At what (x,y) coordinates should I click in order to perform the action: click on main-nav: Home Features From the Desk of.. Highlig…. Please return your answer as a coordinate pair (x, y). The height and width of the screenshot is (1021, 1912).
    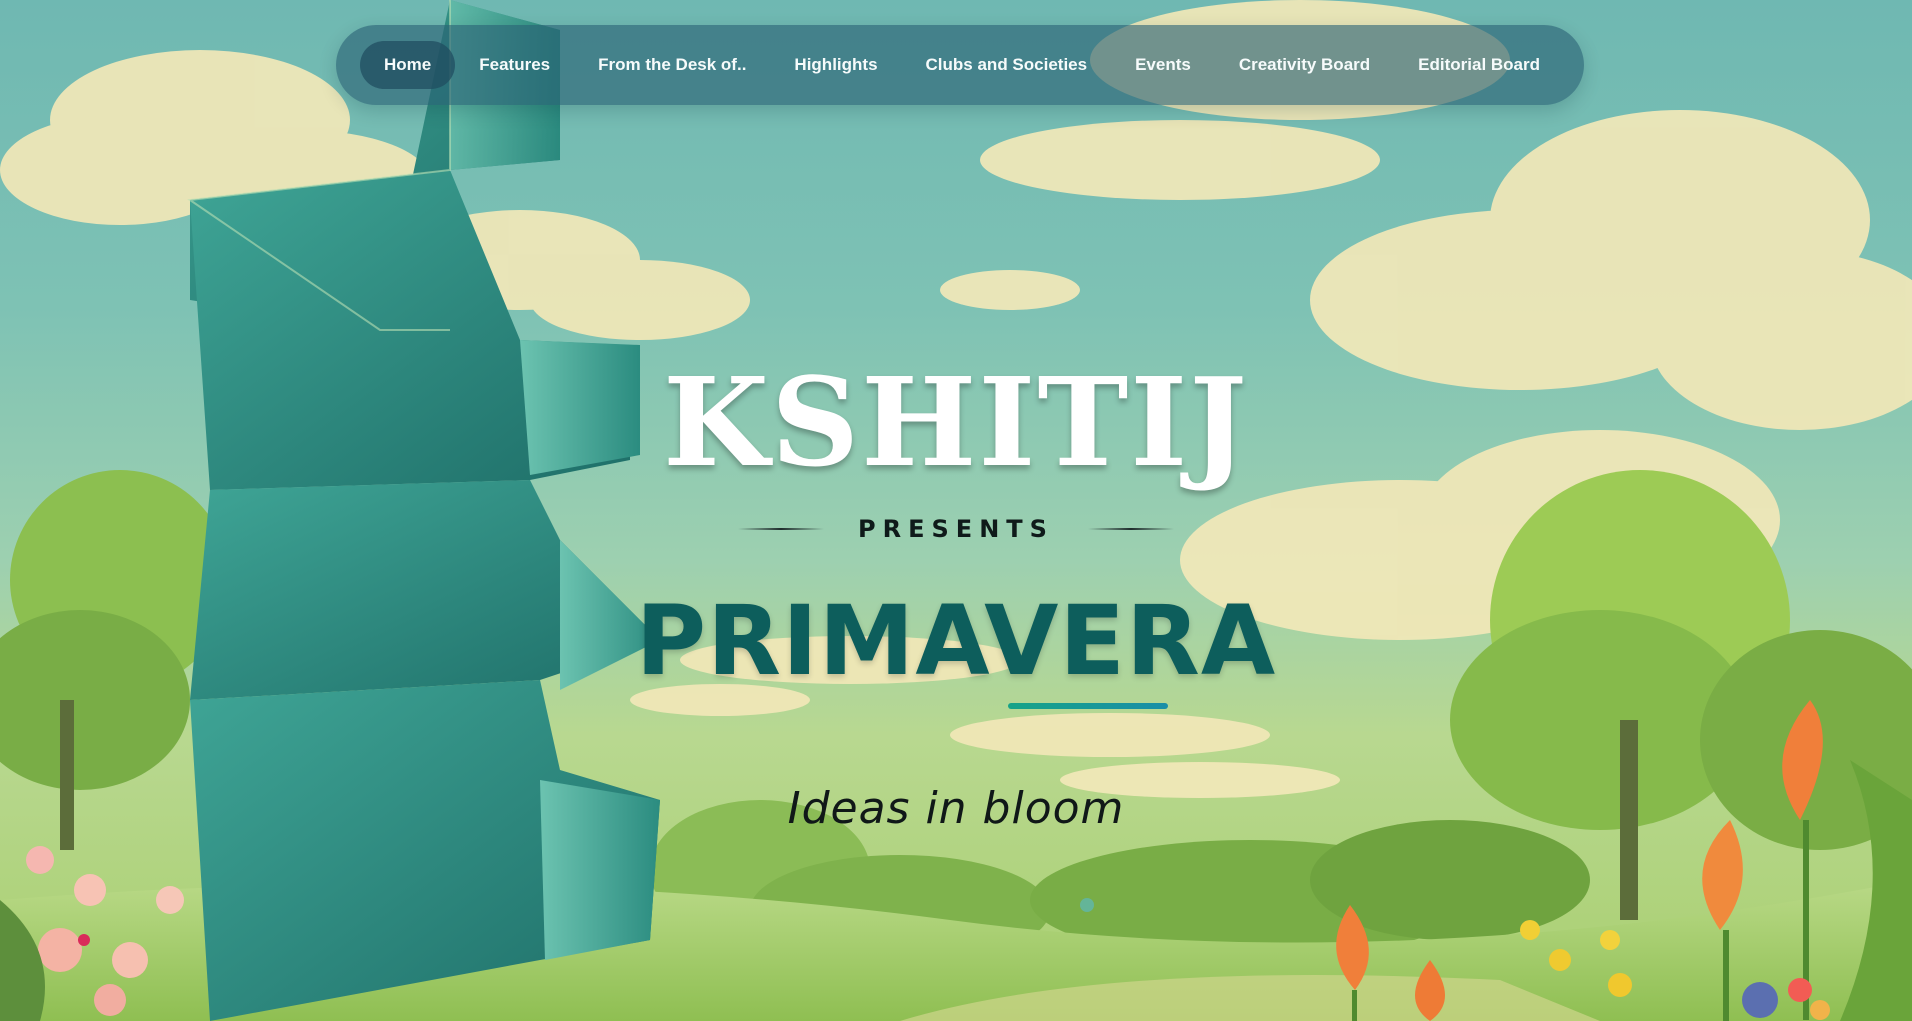
    Looking at the image, I should click on (960, 65).